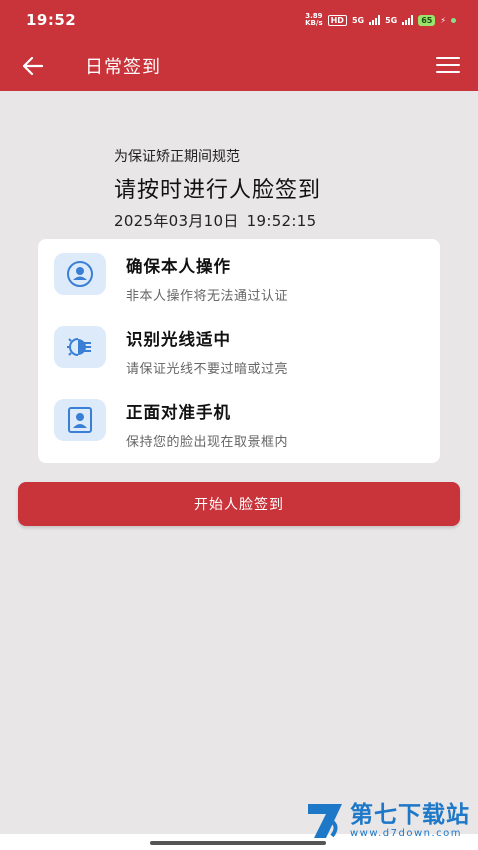 The image size is (478, 850). I want to click on tip-title: 确保本人操作, so click(178, 266).